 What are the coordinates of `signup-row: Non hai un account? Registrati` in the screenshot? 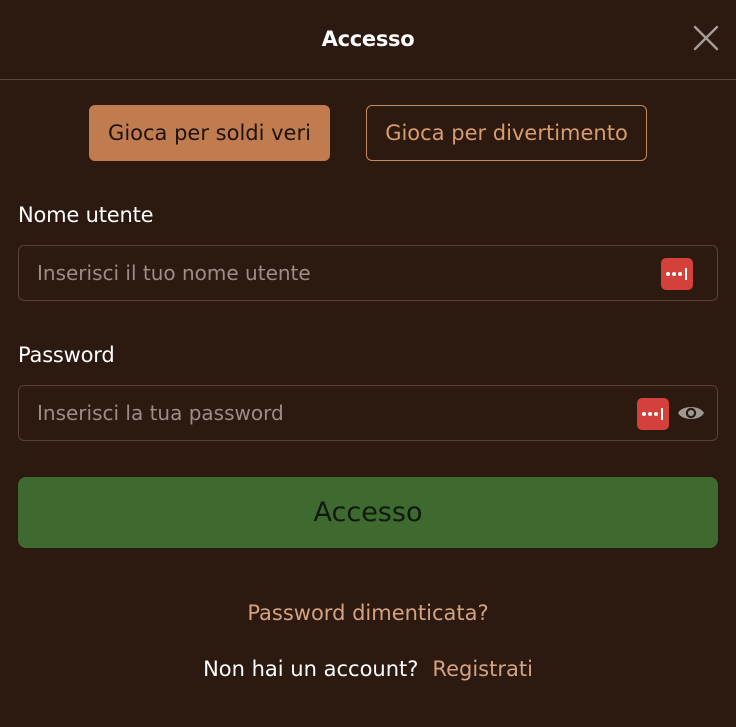 It's located at (368, 669).